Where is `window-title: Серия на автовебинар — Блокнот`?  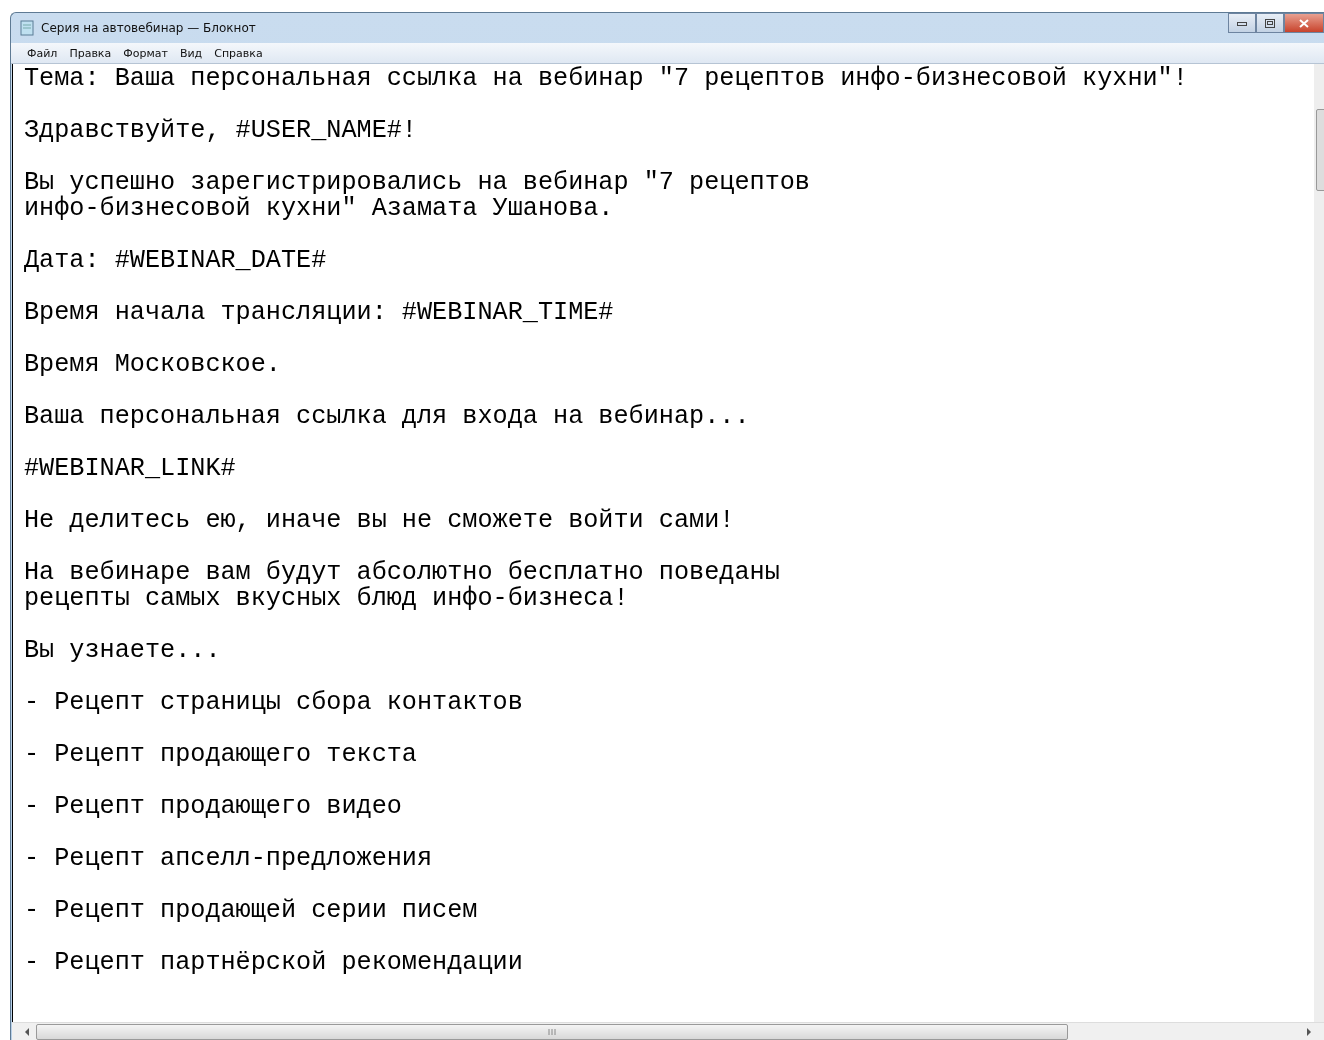
window-title: Серия на автовебинар — Блокнот is located at coordinates (149, 28).